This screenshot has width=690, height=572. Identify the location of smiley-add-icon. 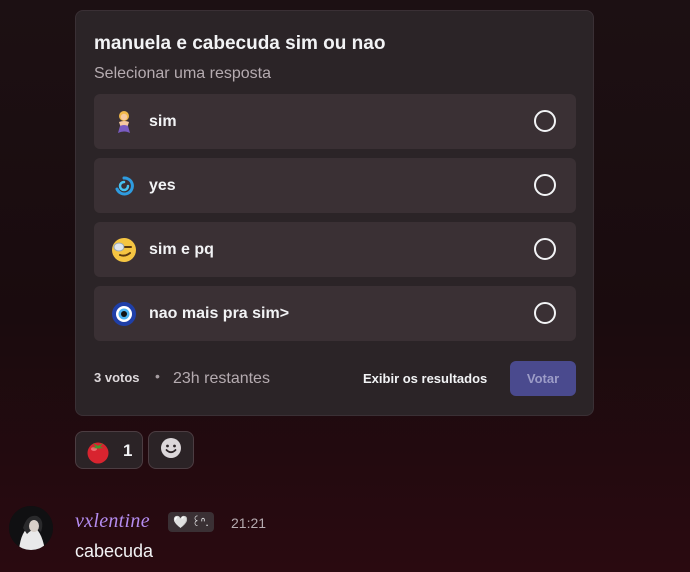
(171, 450).